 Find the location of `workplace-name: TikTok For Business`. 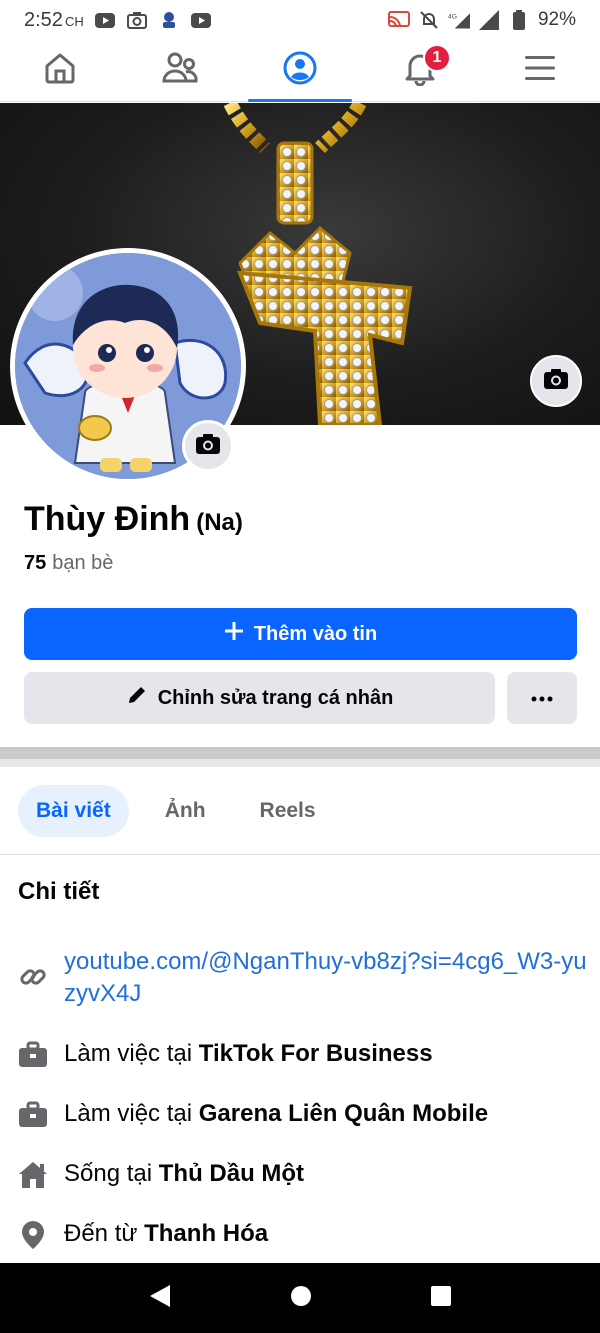

workplace-name: TikTok For Business is located at coordinates (316, 1053).